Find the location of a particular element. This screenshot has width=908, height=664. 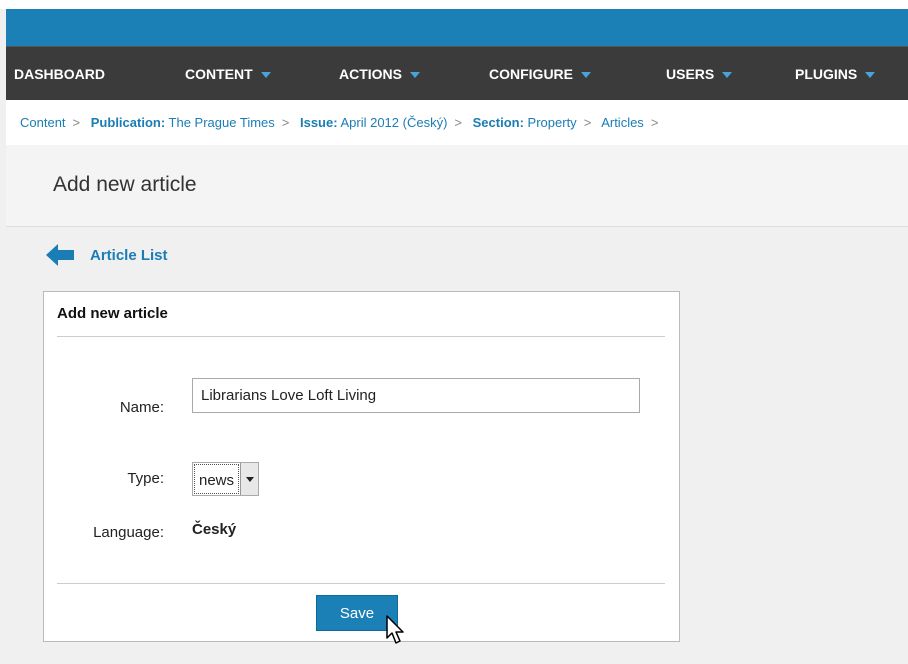

title-bar: Add new article is located at coordinates (457, 186).